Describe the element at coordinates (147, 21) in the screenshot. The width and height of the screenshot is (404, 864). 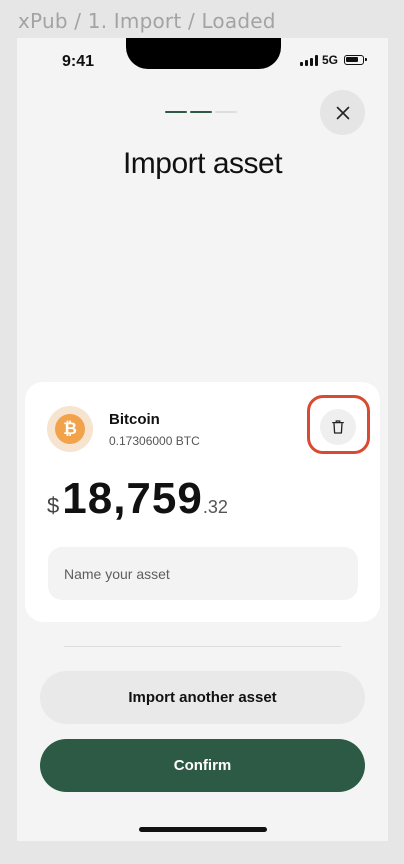
I see `frame-label: xPub / 1. Import / Loaded` at that location.